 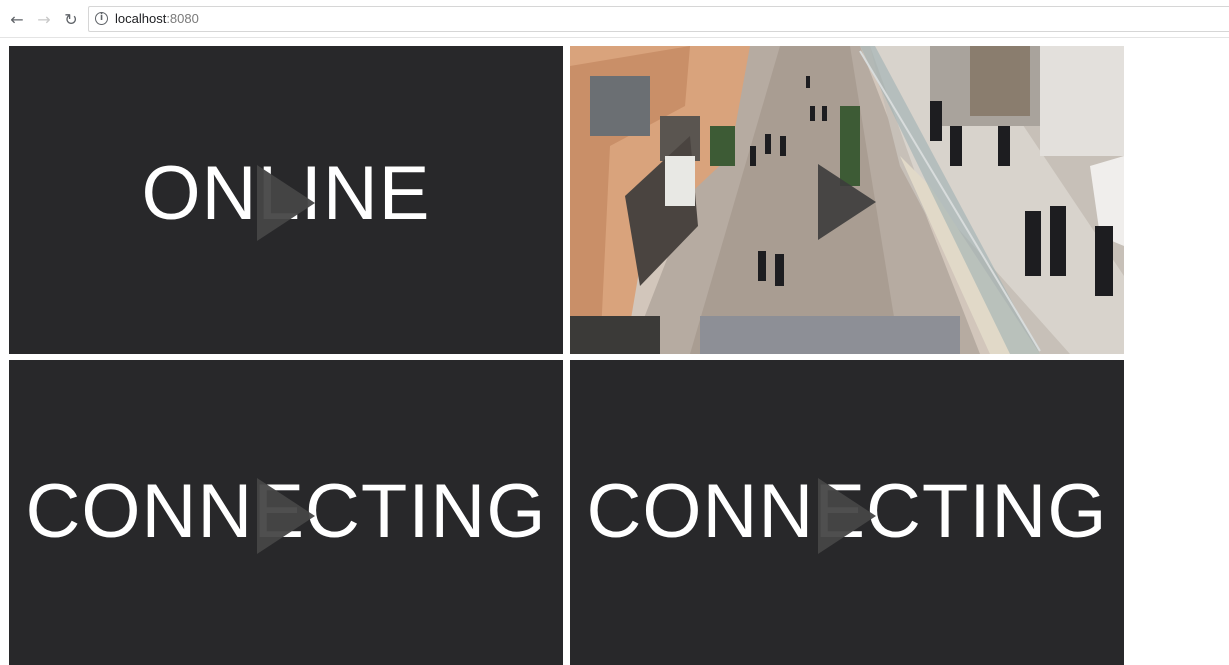 What do you see at coordinates (141, 18) in the screenshot?
I see `url-host: localhost` at bounding box center [141, 18].